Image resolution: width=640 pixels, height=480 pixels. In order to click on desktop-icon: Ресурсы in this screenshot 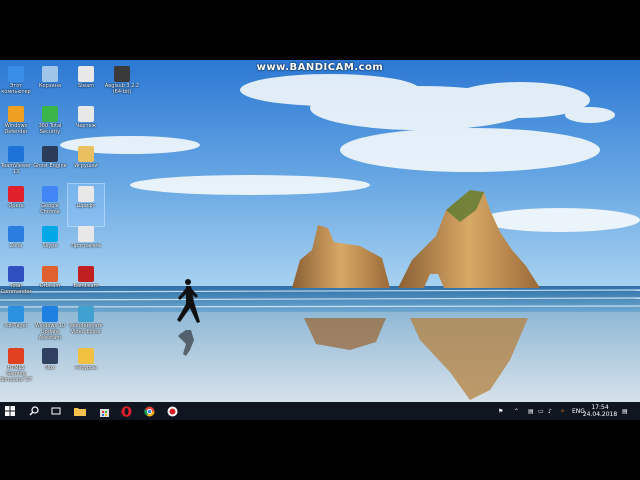, I will do `click(86, 367)`.